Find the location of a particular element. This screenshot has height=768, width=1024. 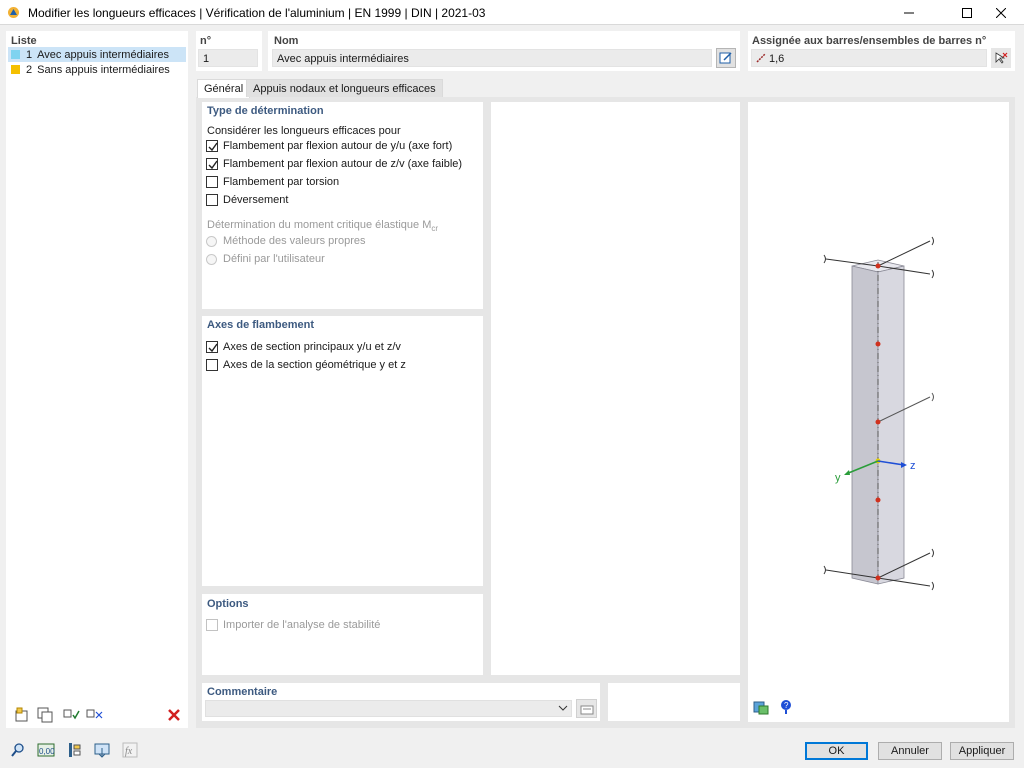

check-geometric-axes: Axes de la section géométrique y et z is located at coordinates (306, 365).